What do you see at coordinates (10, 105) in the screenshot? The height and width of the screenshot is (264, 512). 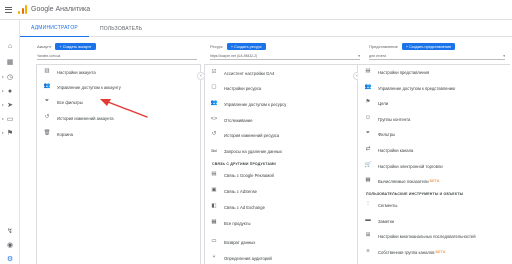 I see `acquisition-icon: ➤` at bounding box center [10, 105].